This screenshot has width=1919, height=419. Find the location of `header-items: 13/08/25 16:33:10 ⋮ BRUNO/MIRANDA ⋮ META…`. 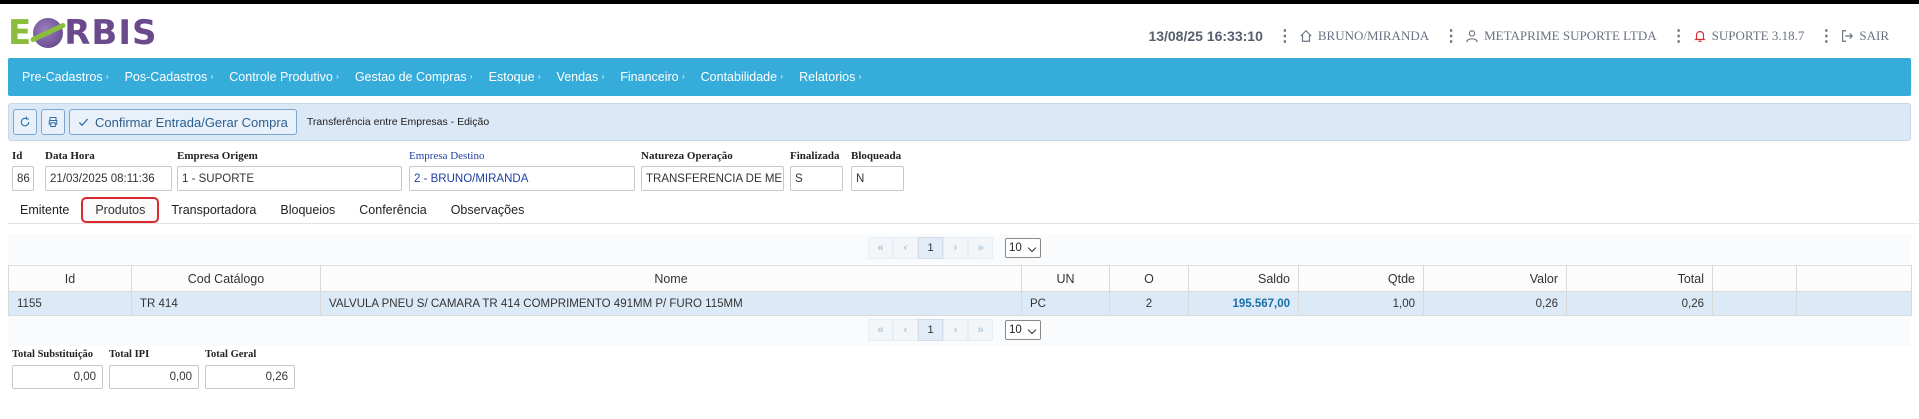

header-items: 13/08/25 16:33:10 ⋮ BRUNO/MIRANDA ⋮ META… is located at coordinates (1518, 36).